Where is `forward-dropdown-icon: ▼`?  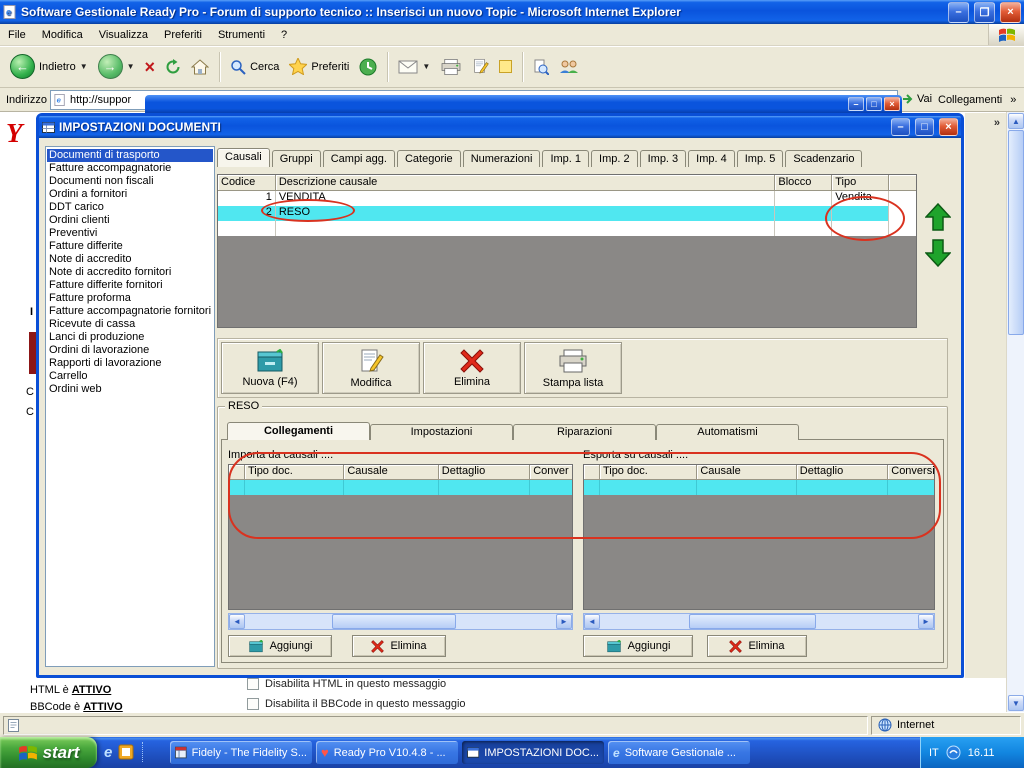
forward-dropdown-icon: ▼ is located at coordinates (131, 66).